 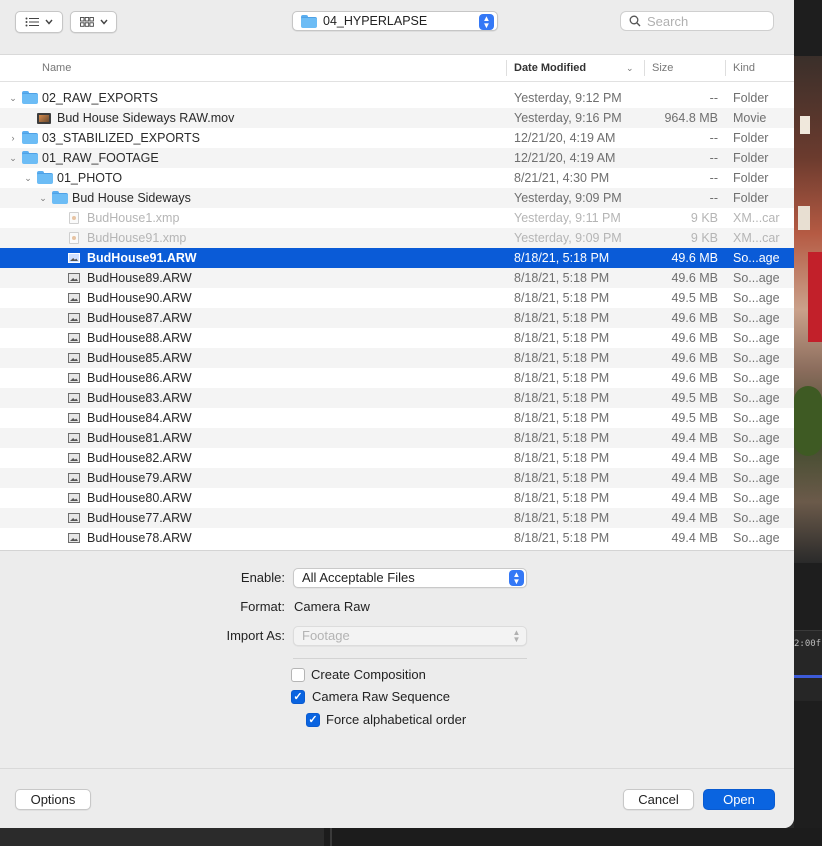 I want to click on grid-view-icon, so click(x=86, y=22).